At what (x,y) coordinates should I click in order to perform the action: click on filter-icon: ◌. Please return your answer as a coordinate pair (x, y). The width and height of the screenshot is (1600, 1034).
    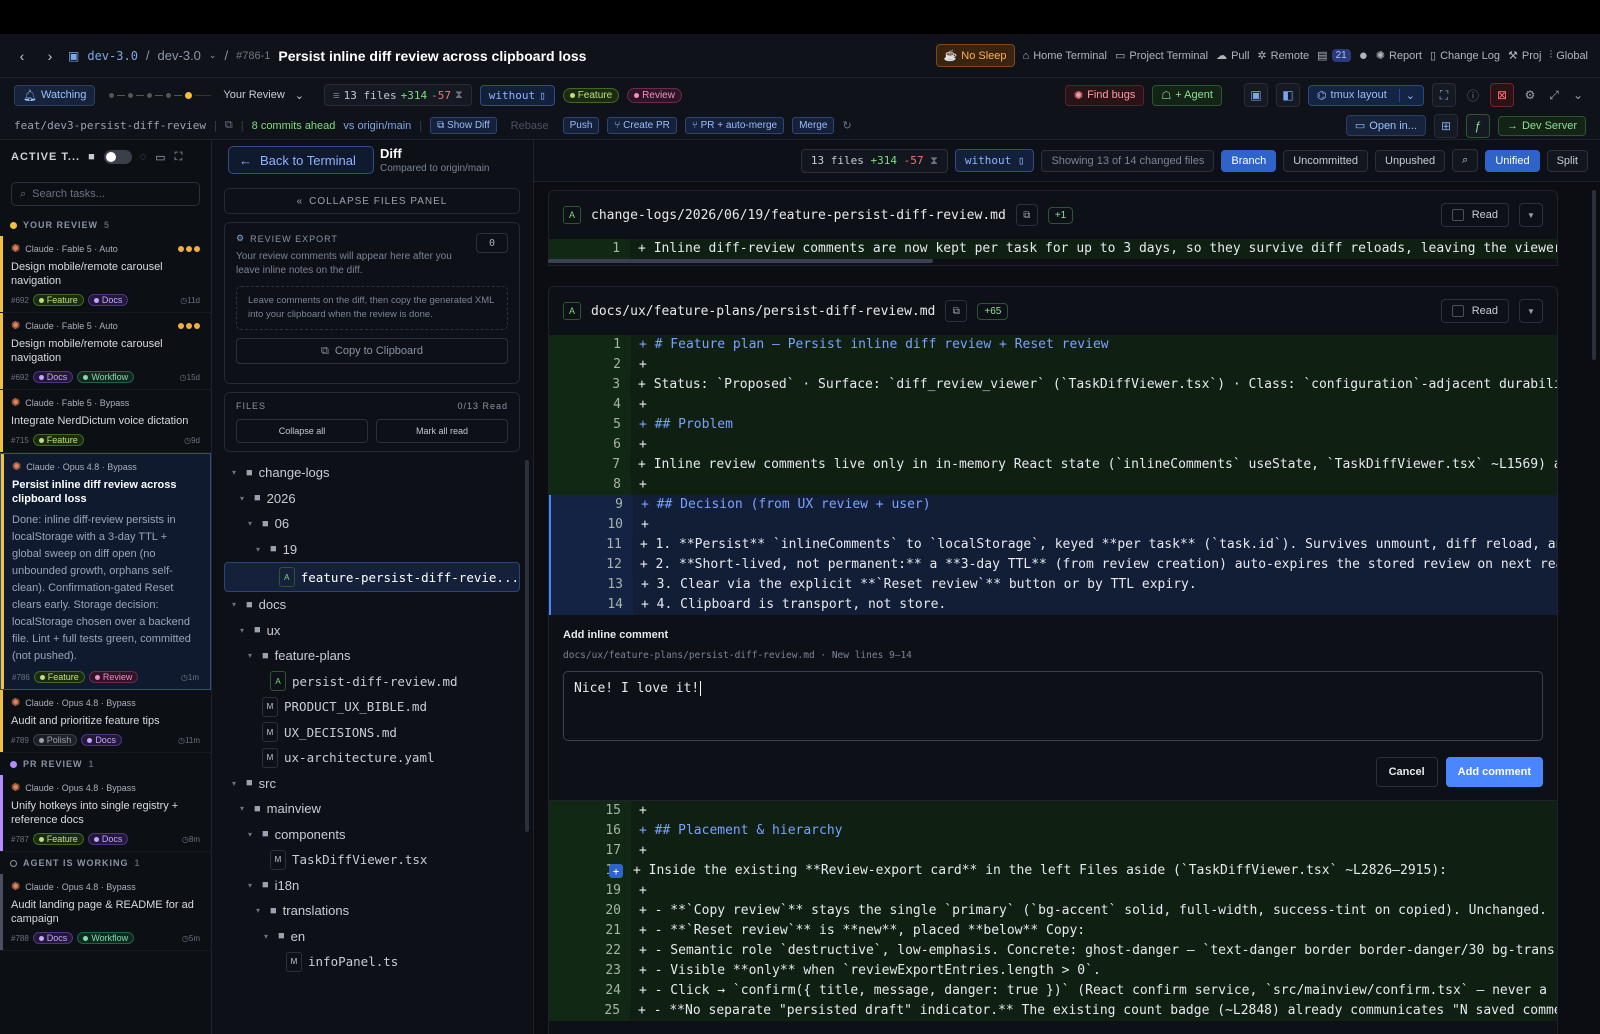
    Looking at the image, I should click on (144, 157).